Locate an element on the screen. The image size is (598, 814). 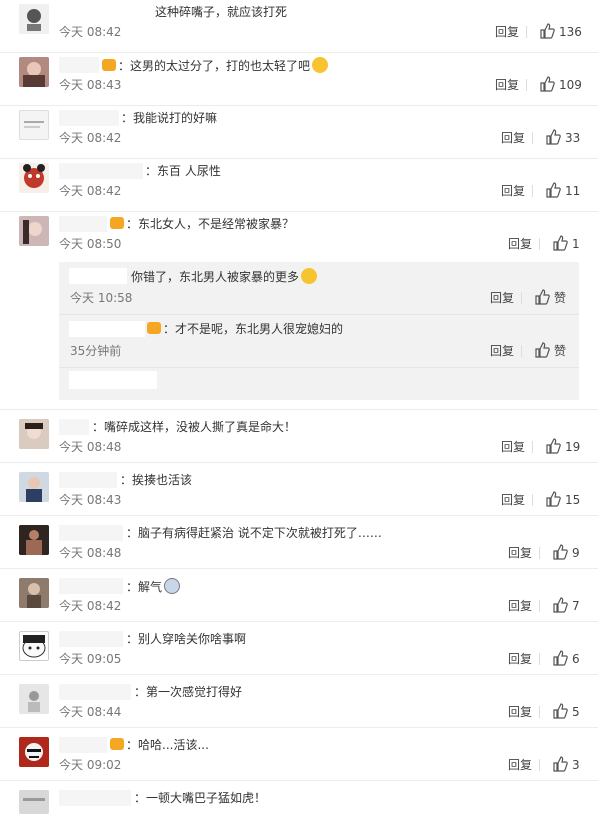
like-count: 11 is located at coordinates (573, 191).